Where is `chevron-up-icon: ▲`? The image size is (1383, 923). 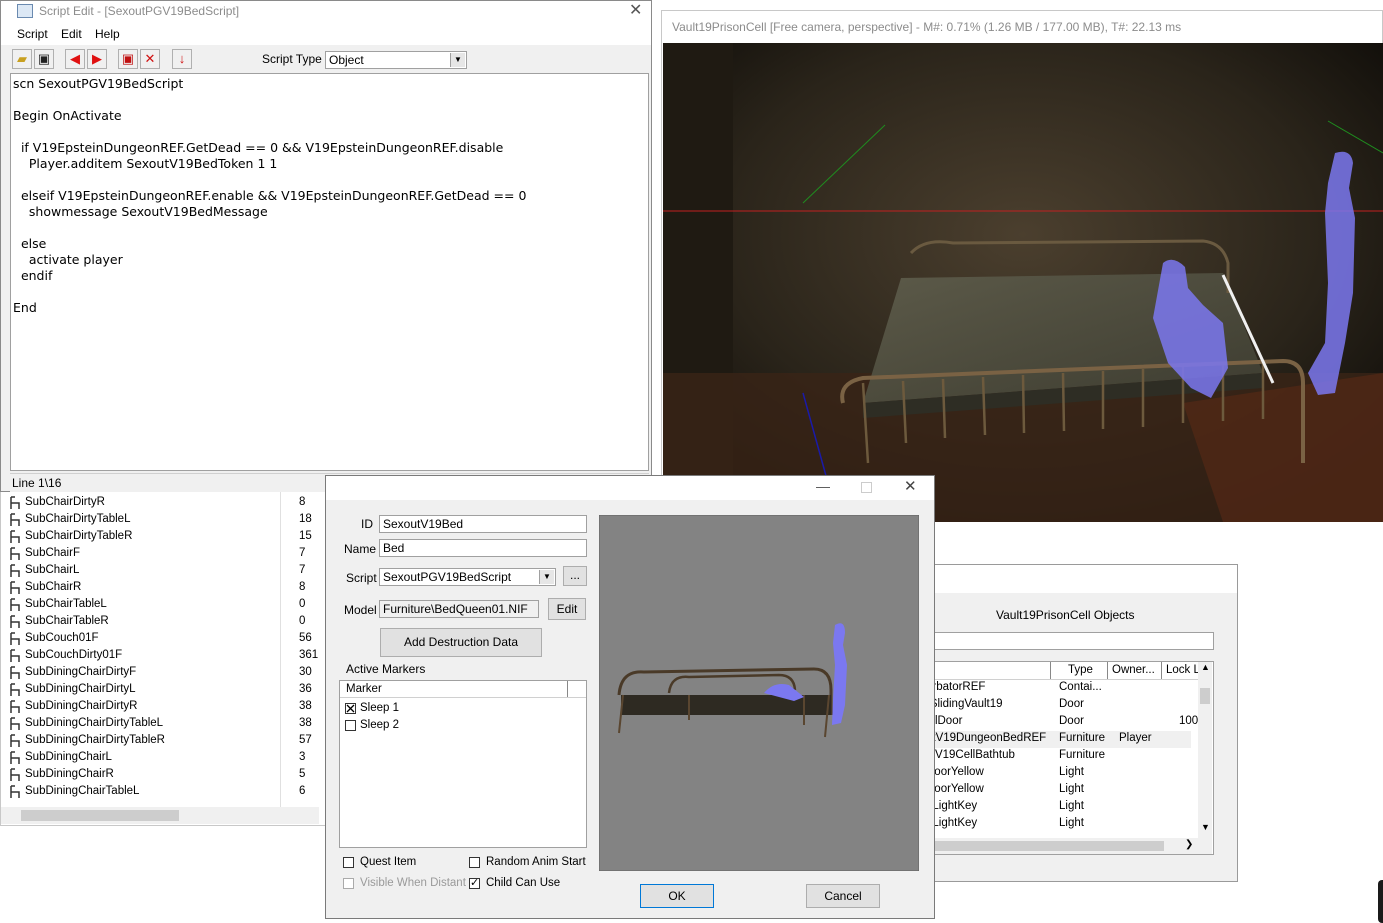
chevron-up-icon: ▲ is located at coordinates (1205, 667).